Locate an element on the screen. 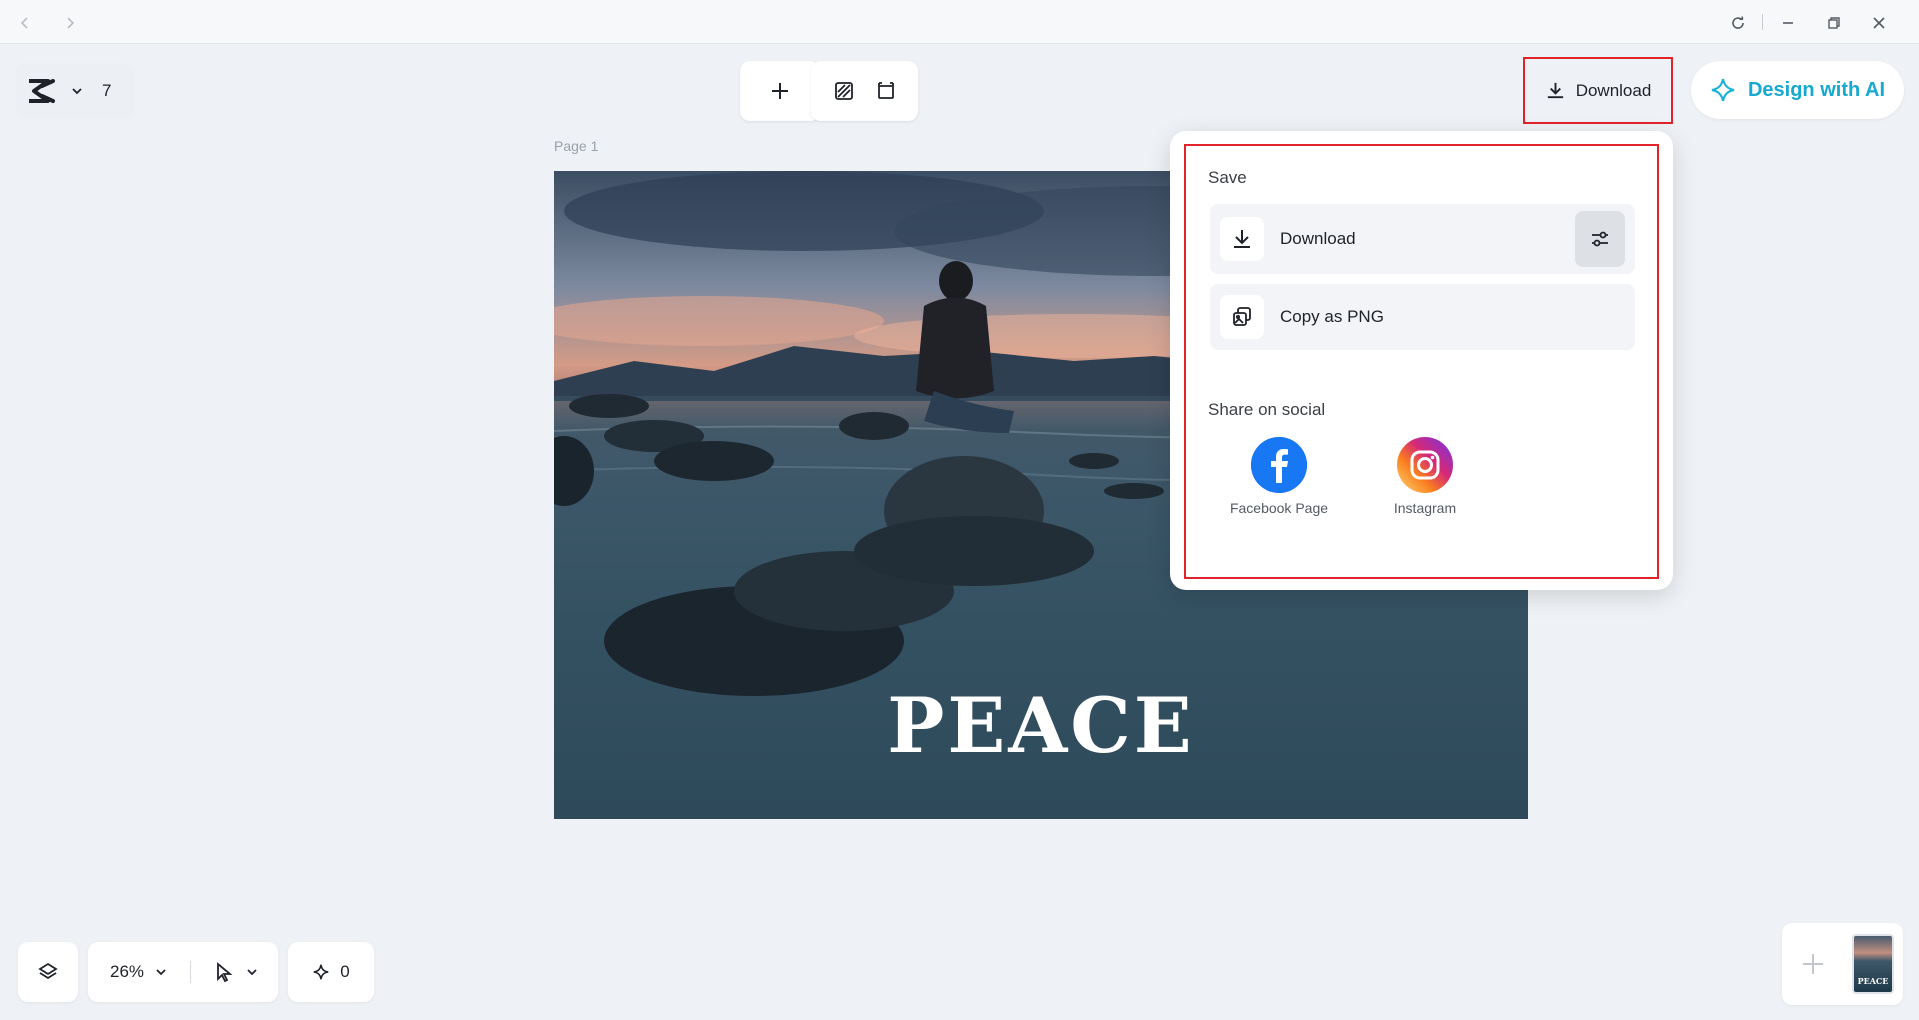 This screenshot has width=1919, height=1020. resize-icon is located at coordinates (886, 91).